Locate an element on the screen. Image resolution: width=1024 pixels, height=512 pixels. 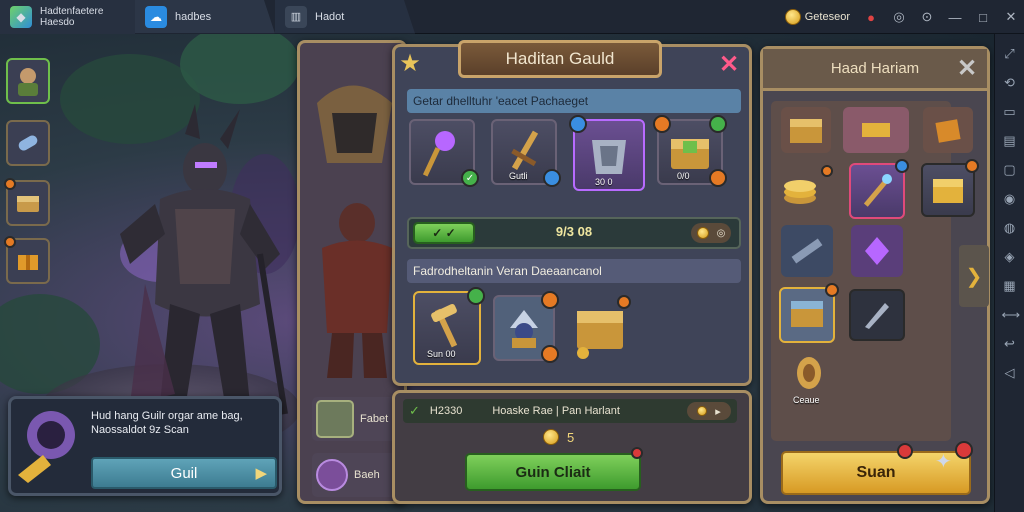
crystal-icon is located at coordinates (877, 251).